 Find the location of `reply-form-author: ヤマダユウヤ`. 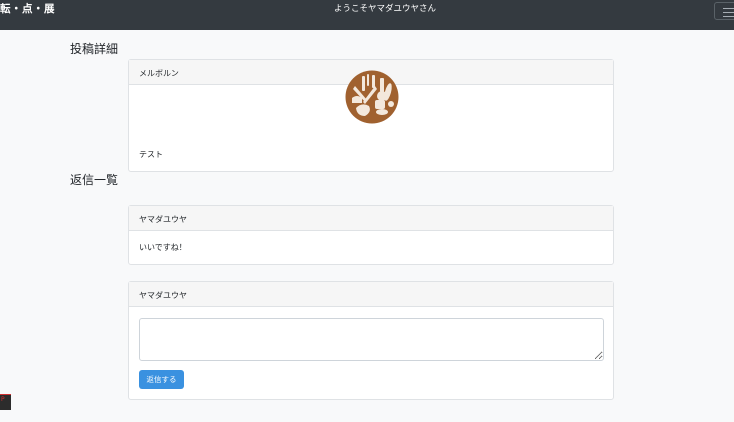

reply-form-author: ヤマダユウヤ is located at coordinates (371, 294).